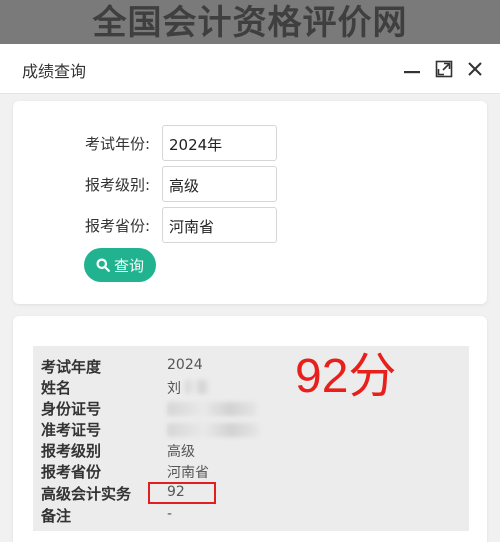  Describe the element at coordinates (251, 471) in the screenshot. I see `result-row: 报考省份 河南省` at that location.